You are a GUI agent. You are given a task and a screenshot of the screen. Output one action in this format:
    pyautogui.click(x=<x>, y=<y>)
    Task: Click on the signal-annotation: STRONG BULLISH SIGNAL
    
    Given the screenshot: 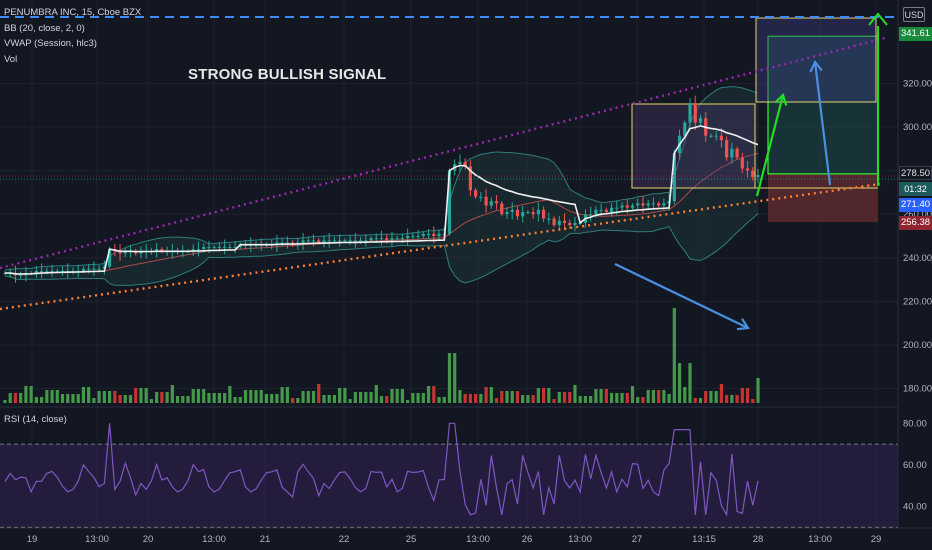 What is the action you would take?
    pyautogui.click(x=287, y=74)
    